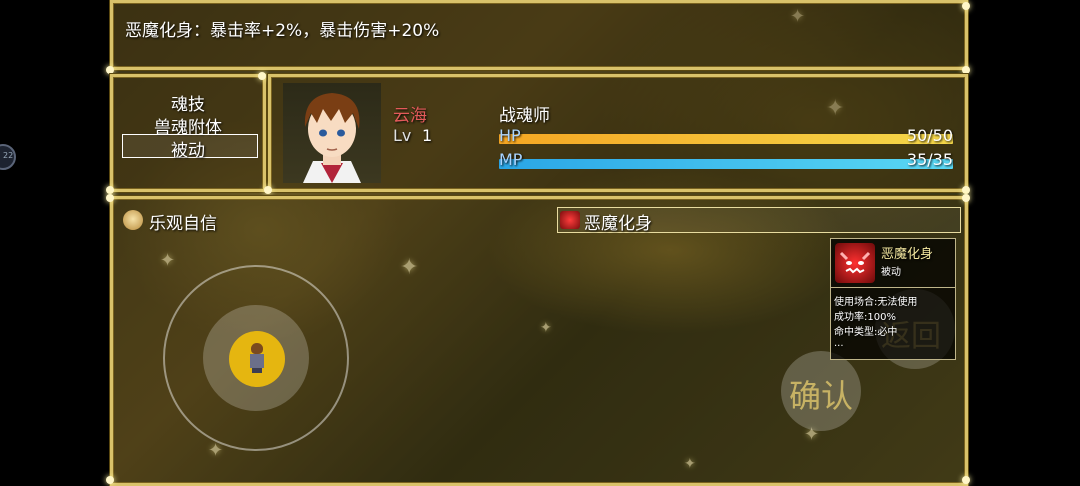 The height and width of the screenshot is (486, 1080). Describe the element at coordinates (333, 220) in the screenshot. I see `skill-list-item: 乐观自信` at that location.